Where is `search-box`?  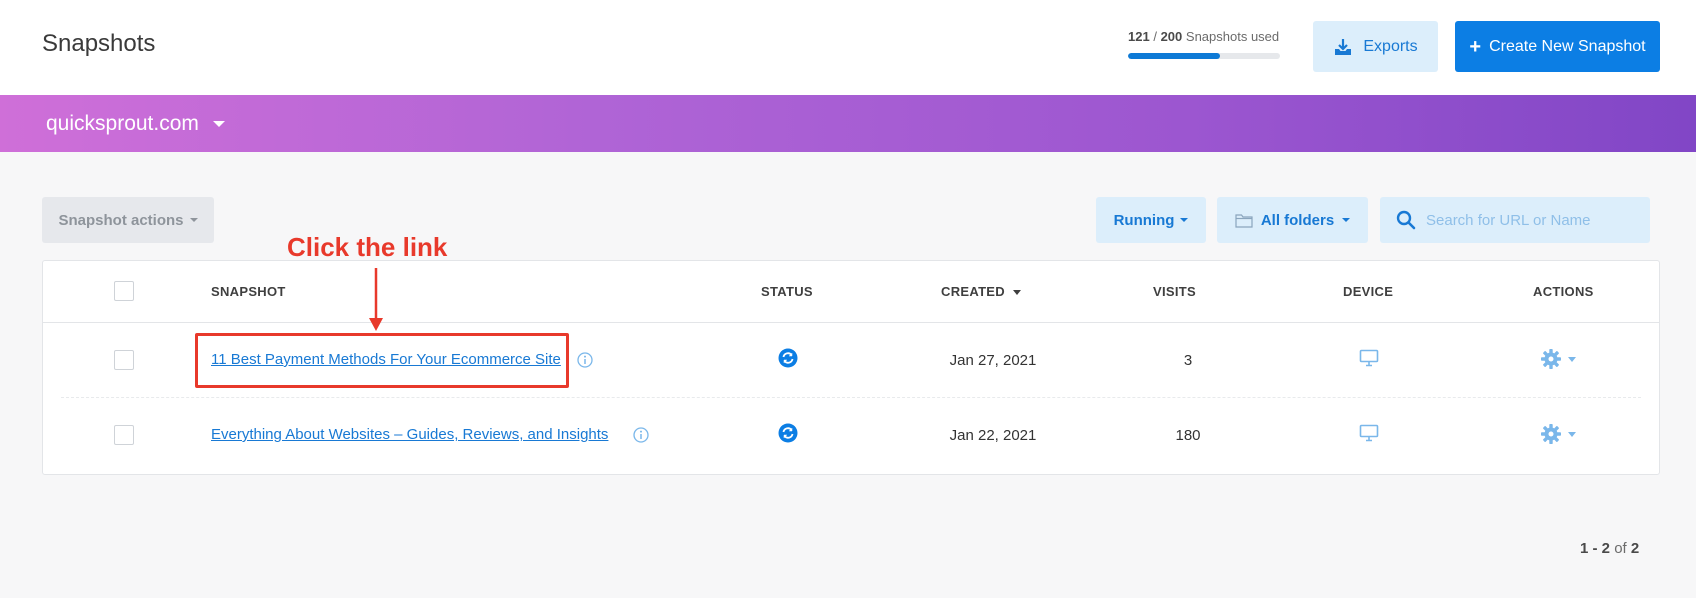 search-box is located at coordinates (1515, 220).